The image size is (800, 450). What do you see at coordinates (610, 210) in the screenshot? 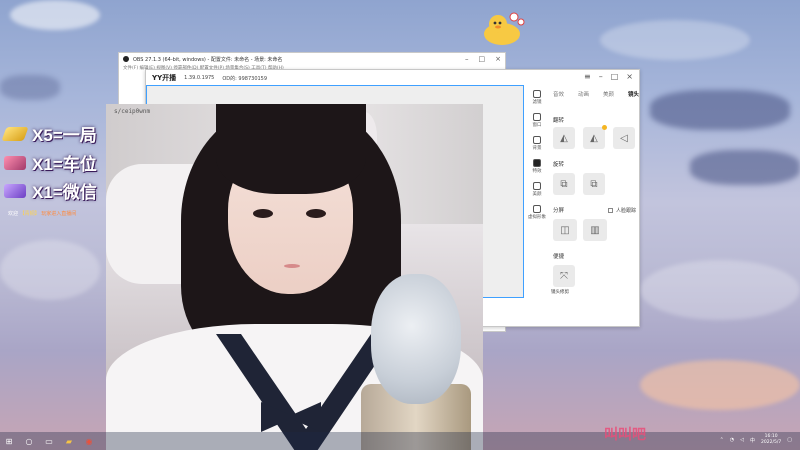
I see `checkbox-icon` at bounding box center [610, 210].